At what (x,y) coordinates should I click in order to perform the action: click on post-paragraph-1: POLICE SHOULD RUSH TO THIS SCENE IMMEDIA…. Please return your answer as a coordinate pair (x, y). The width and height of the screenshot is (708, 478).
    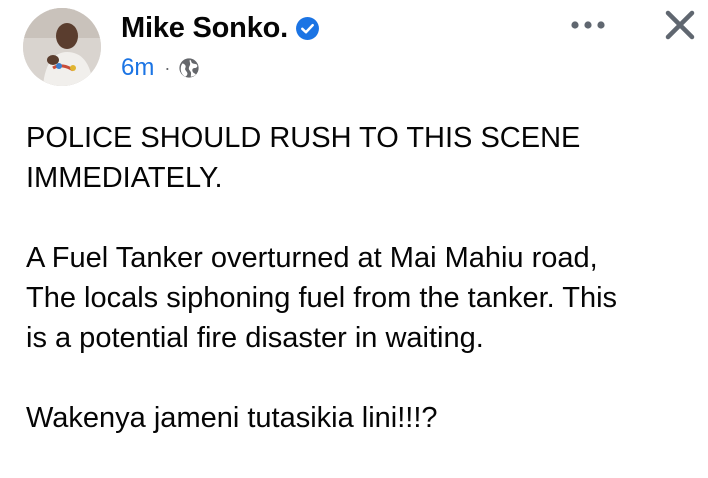
    Looking at the image, I should click on (303, 158).